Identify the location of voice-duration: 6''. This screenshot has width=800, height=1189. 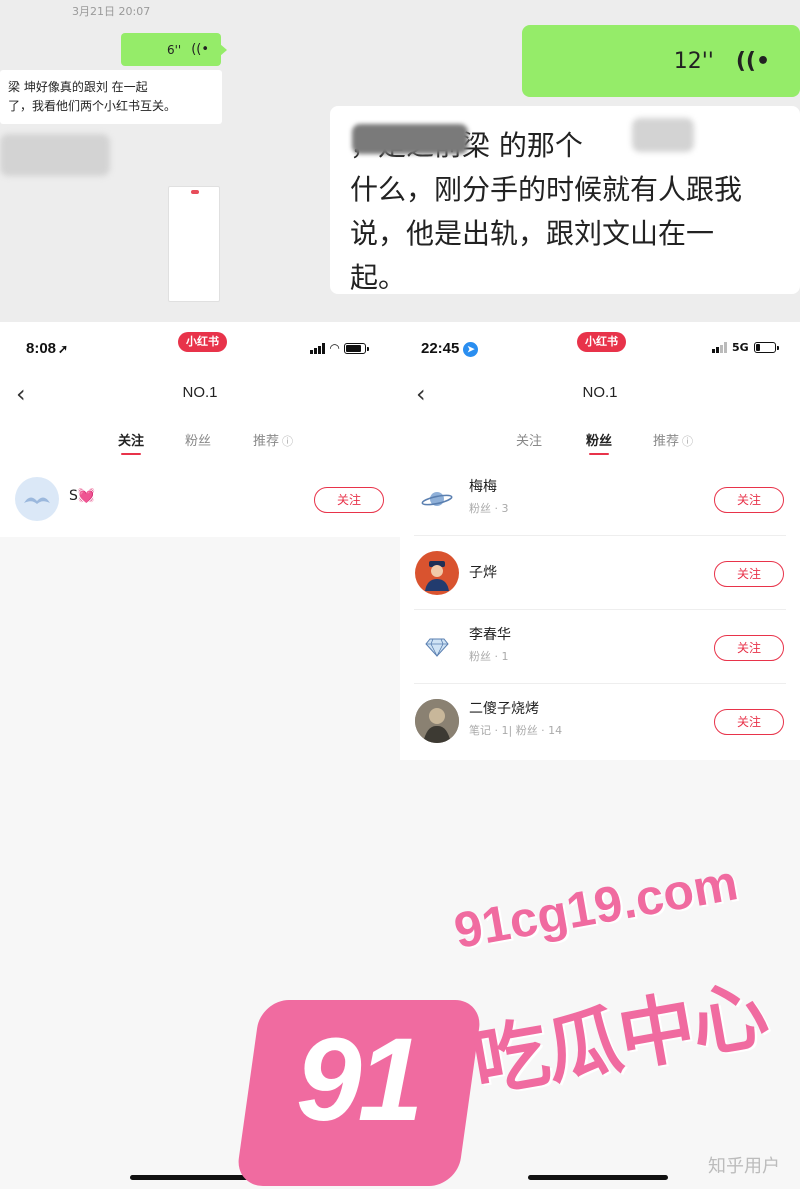
(174, 49).